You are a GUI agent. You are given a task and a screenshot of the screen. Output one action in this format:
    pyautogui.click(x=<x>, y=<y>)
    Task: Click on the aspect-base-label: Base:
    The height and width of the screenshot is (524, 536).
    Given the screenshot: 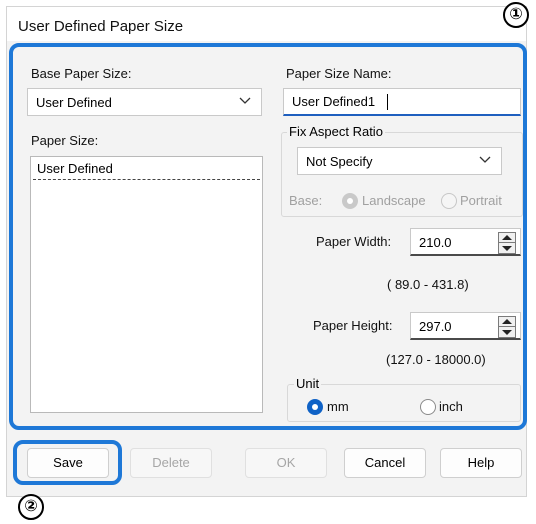 What is the action you would take?
    pyautogui.click(x=306, y=200)
    